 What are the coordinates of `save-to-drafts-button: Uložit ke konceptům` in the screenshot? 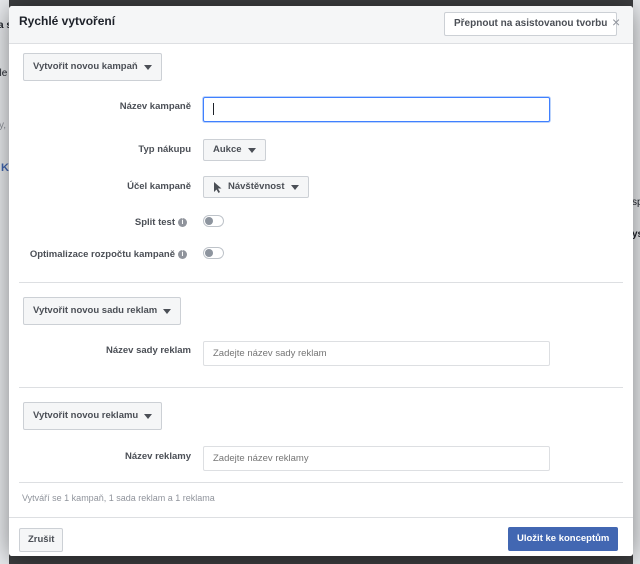 It's located at (563, 539).